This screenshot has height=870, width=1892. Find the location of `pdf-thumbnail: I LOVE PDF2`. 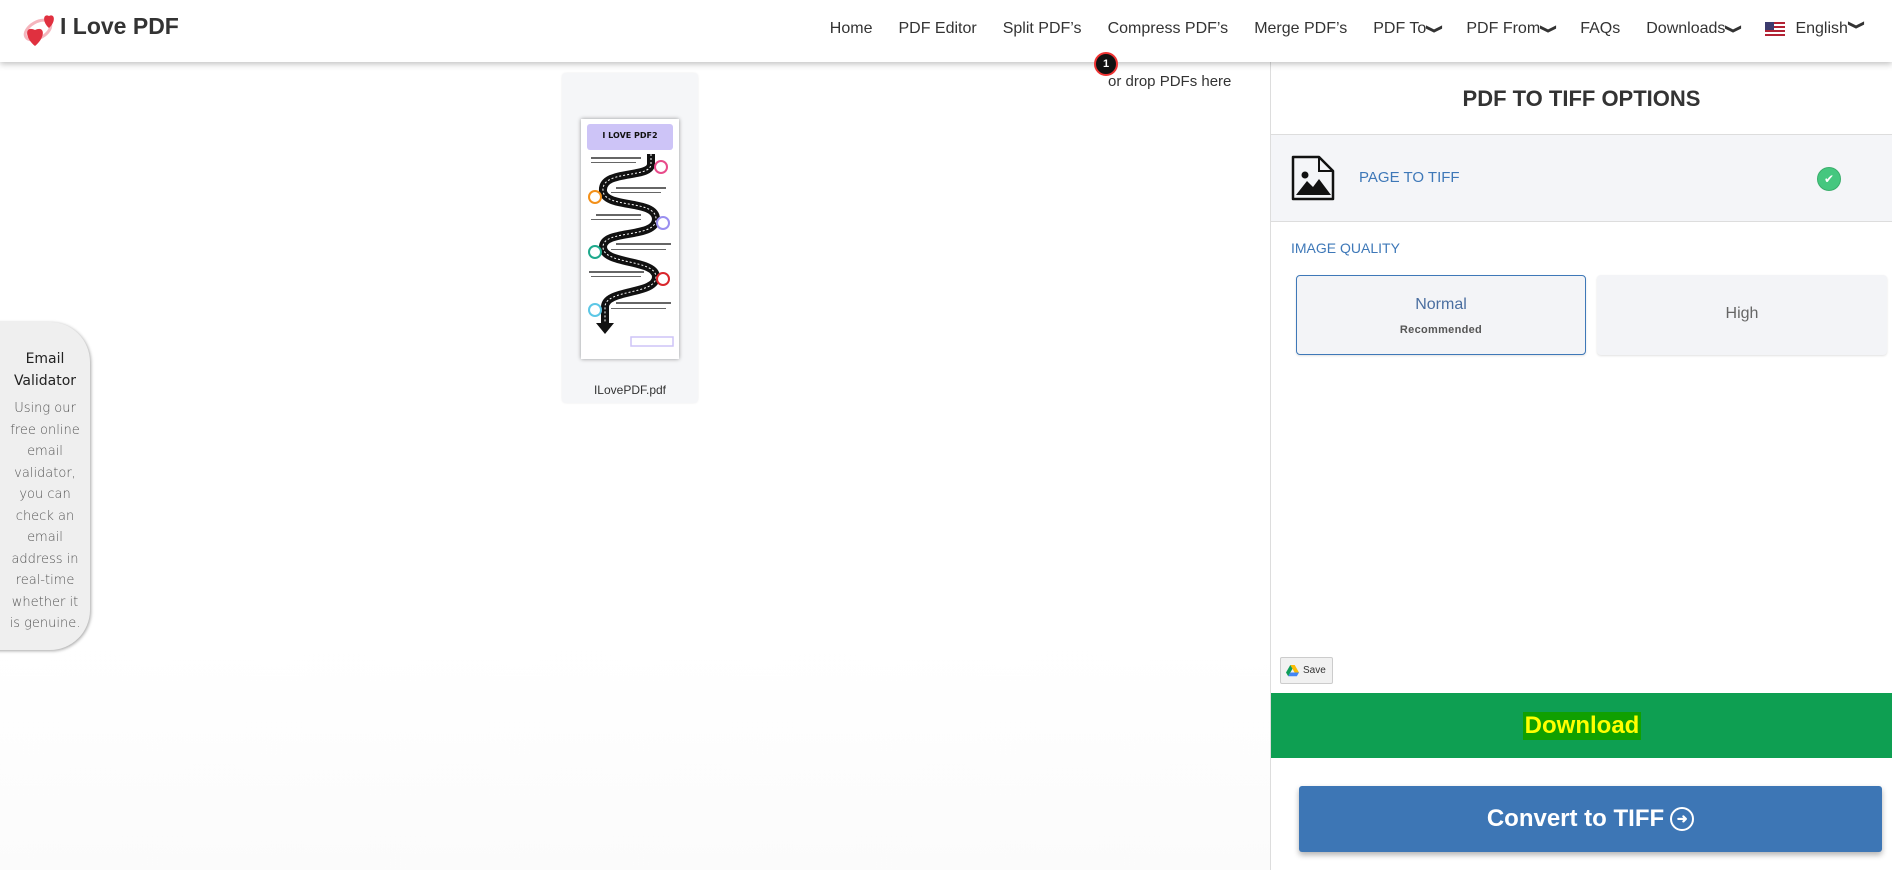

pdf-thumbnail: I LOVE PDF2 is located at coordinates (630, 239).